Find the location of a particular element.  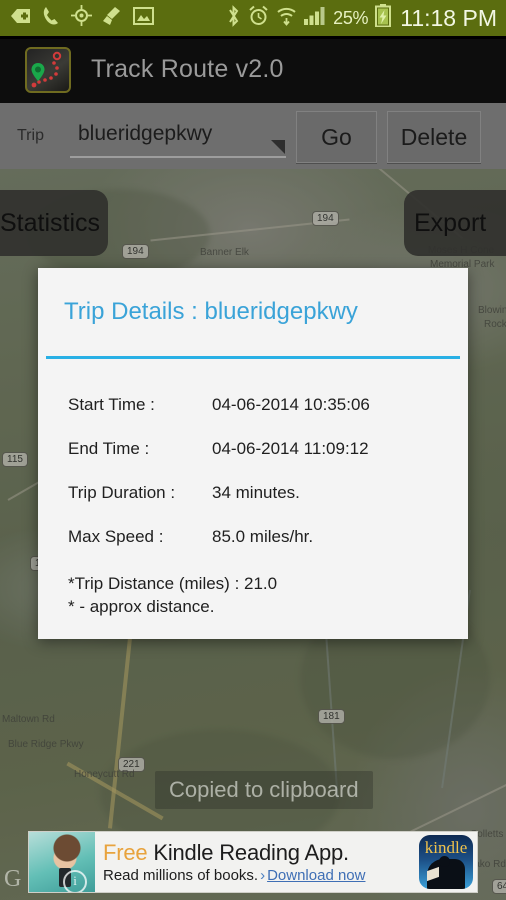

status-bar-right-icons: 25% 11:18 PM is located at coordinates (366, 18).